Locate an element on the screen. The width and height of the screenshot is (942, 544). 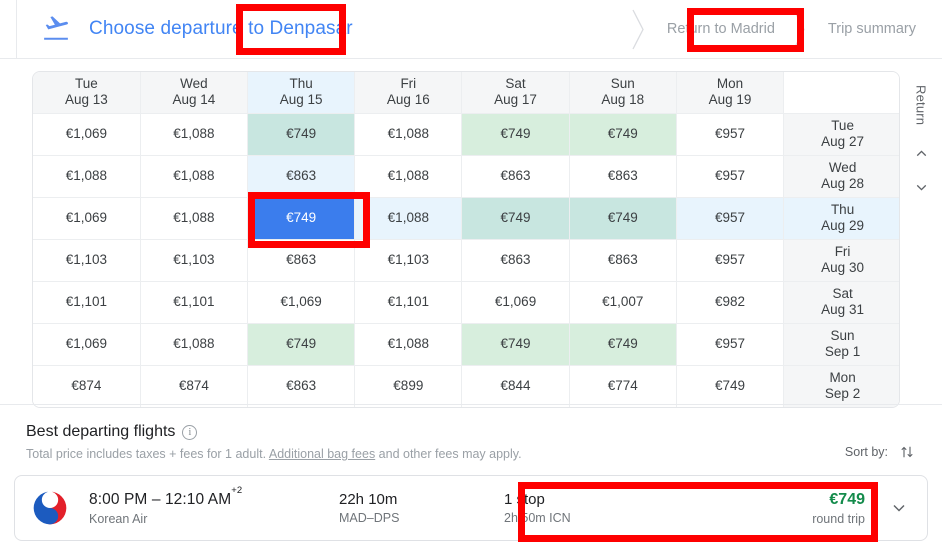
return-rail: Return is located at coordinates (921, 223).